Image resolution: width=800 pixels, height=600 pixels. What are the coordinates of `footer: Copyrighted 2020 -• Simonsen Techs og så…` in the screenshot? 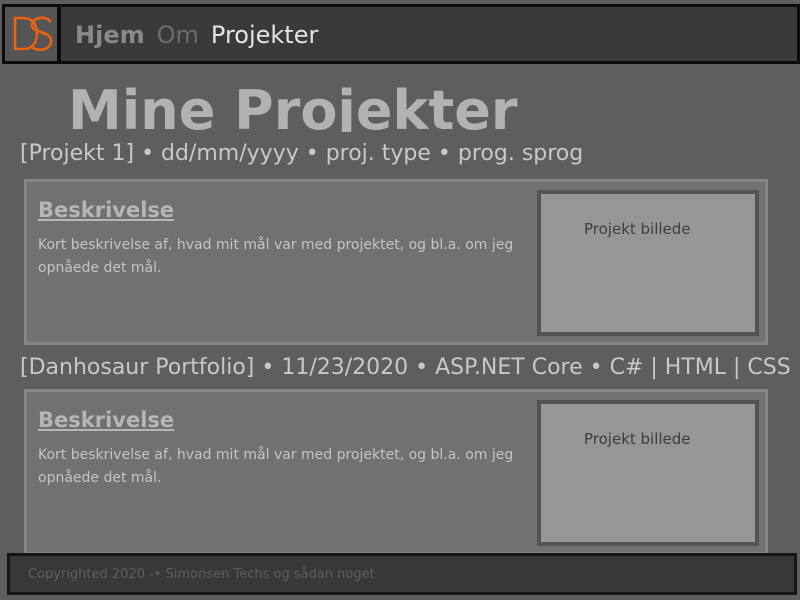 It's located at (402, 574).